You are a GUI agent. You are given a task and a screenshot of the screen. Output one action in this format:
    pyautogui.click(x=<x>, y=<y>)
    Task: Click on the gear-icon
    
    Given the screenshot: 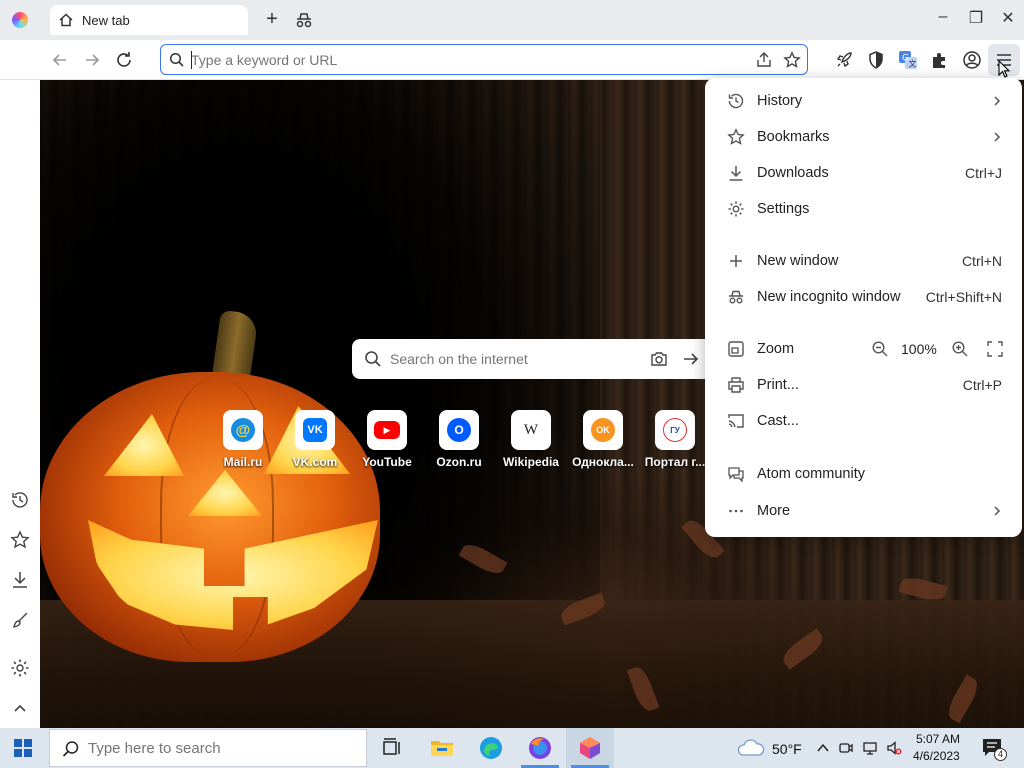 What is the action you would take?
    pyautogui.click(x=736, y=209)
    